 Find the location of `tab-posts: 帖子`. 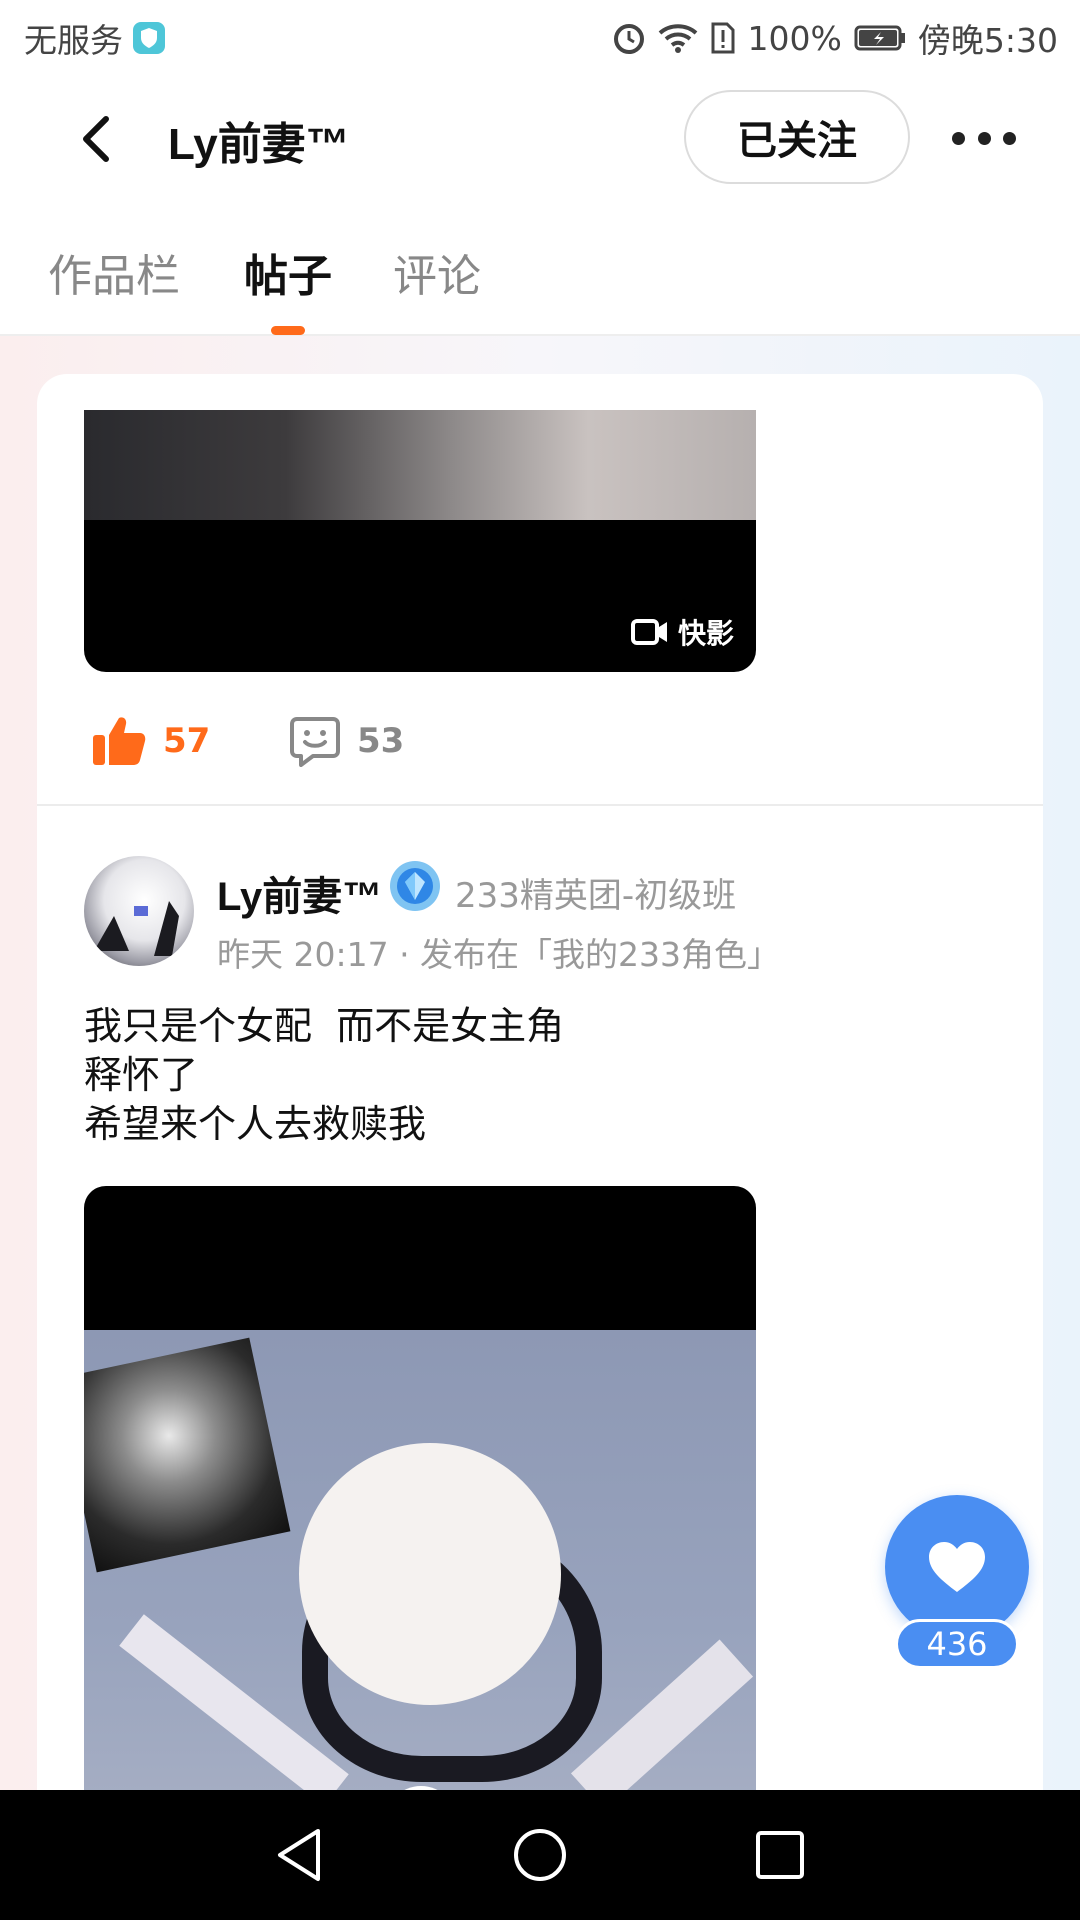

tab-posts: 帖子 is located at coordinates (288, 272).